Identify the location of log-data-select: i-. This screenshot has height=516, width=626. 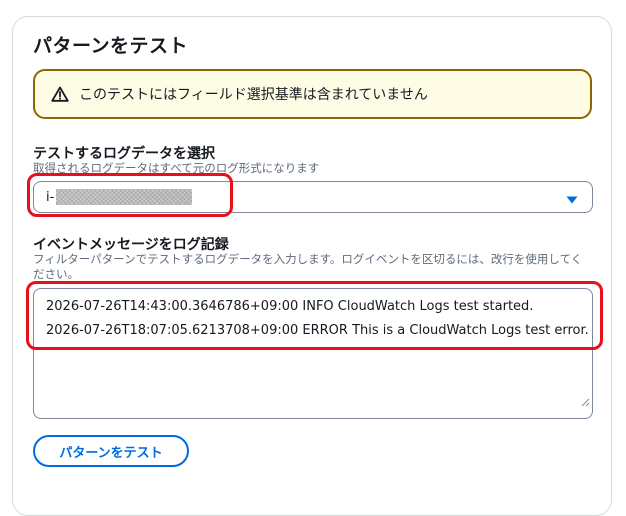
(313, 197).